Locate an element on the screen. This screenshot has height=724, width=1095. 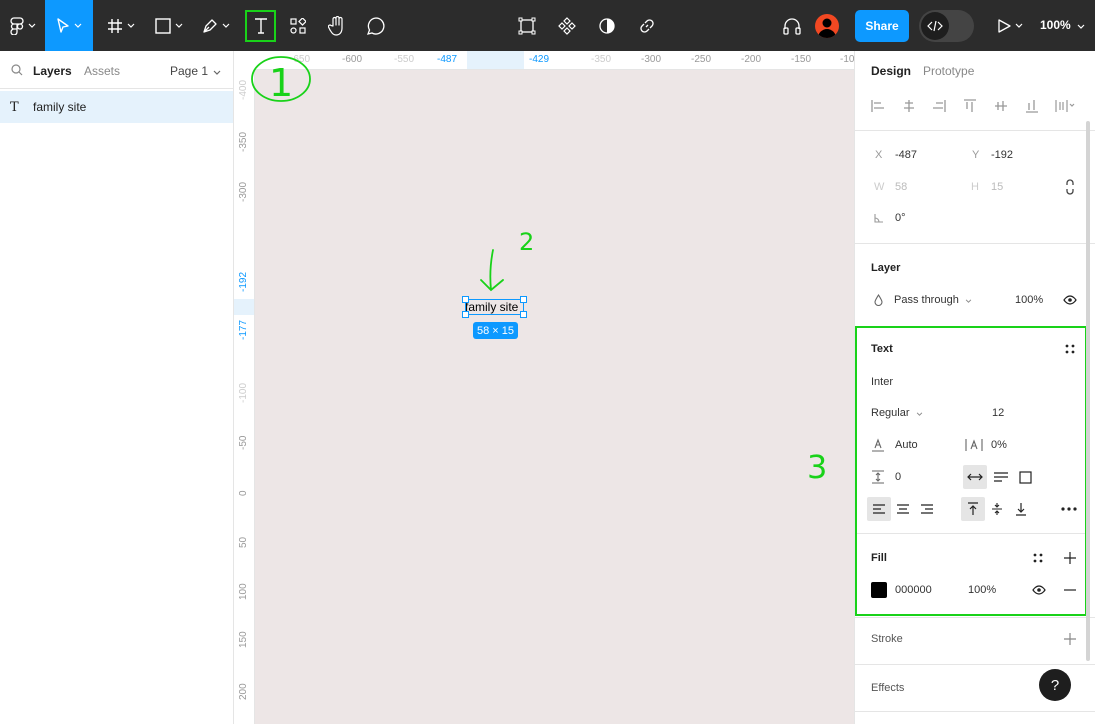
resize-handle-bottom-left is located at coordinates (465, 314).